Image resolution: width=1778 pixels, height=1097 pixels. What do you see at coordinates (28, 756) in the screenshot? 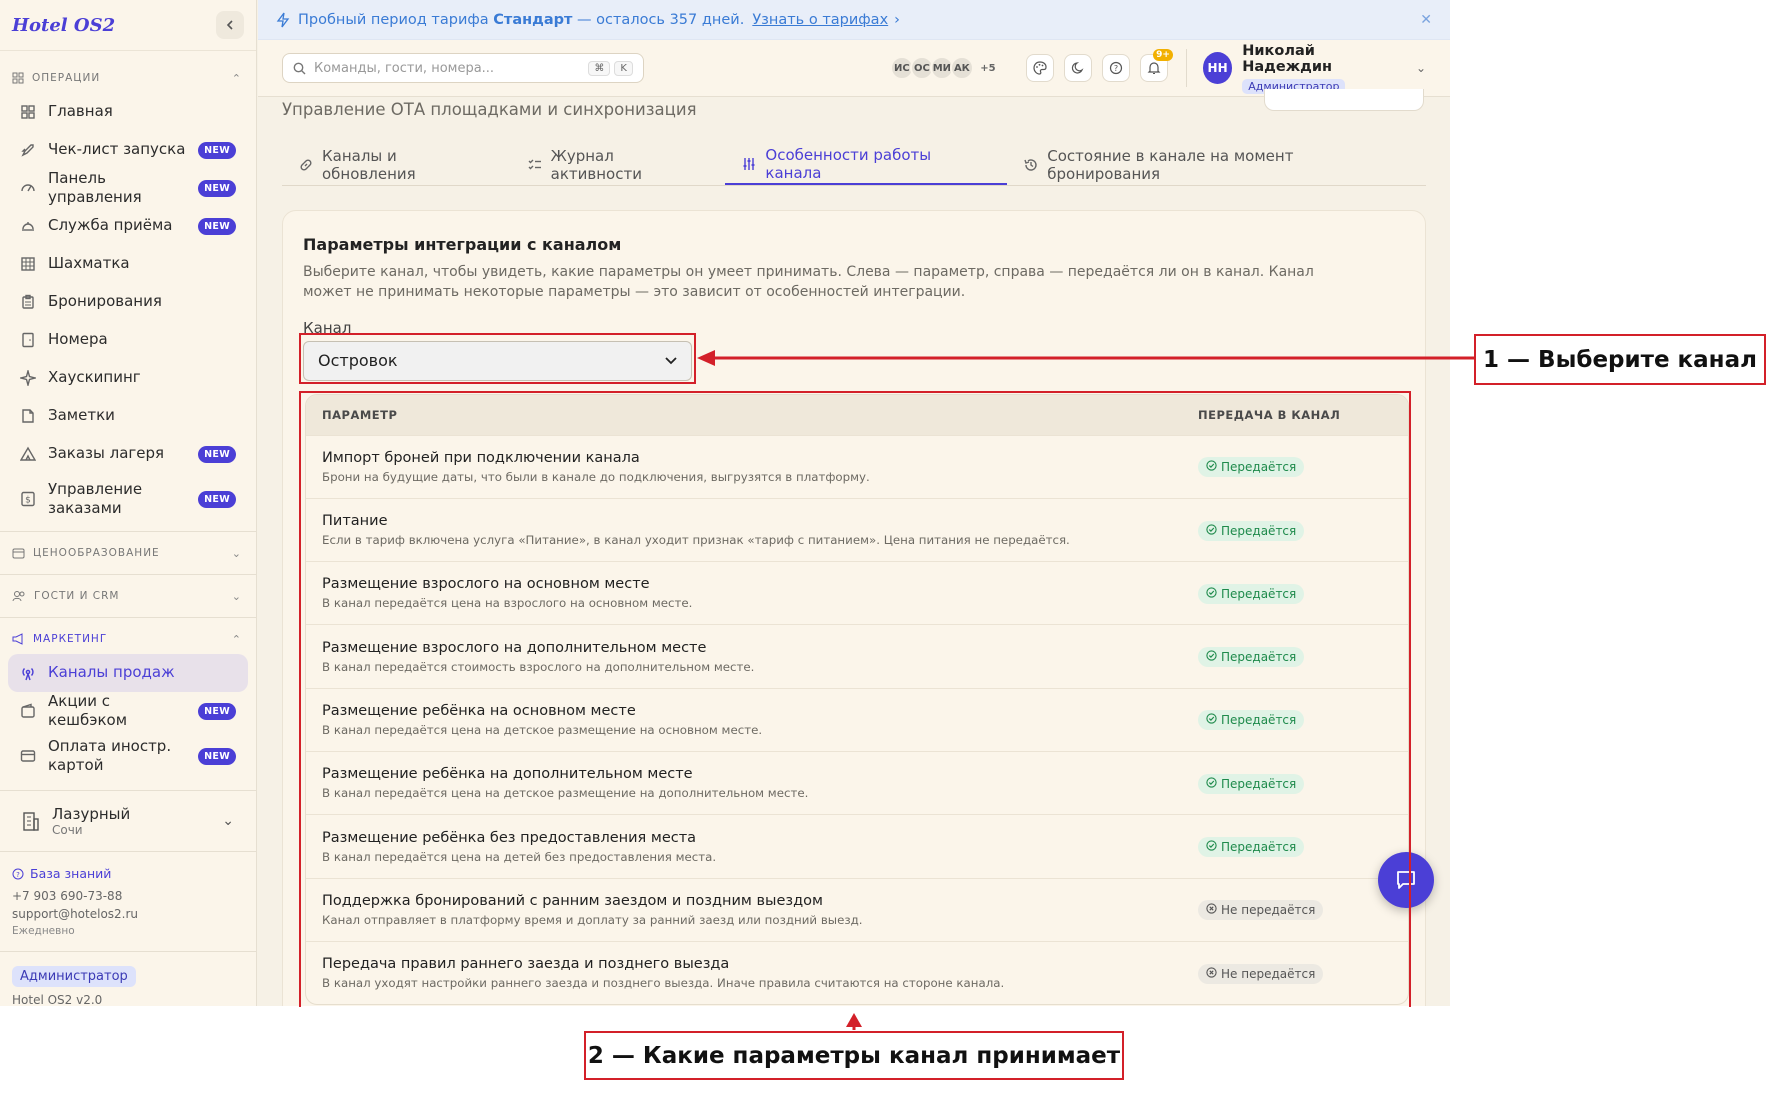
I see `card-icon` at bounding box center [28, 756].